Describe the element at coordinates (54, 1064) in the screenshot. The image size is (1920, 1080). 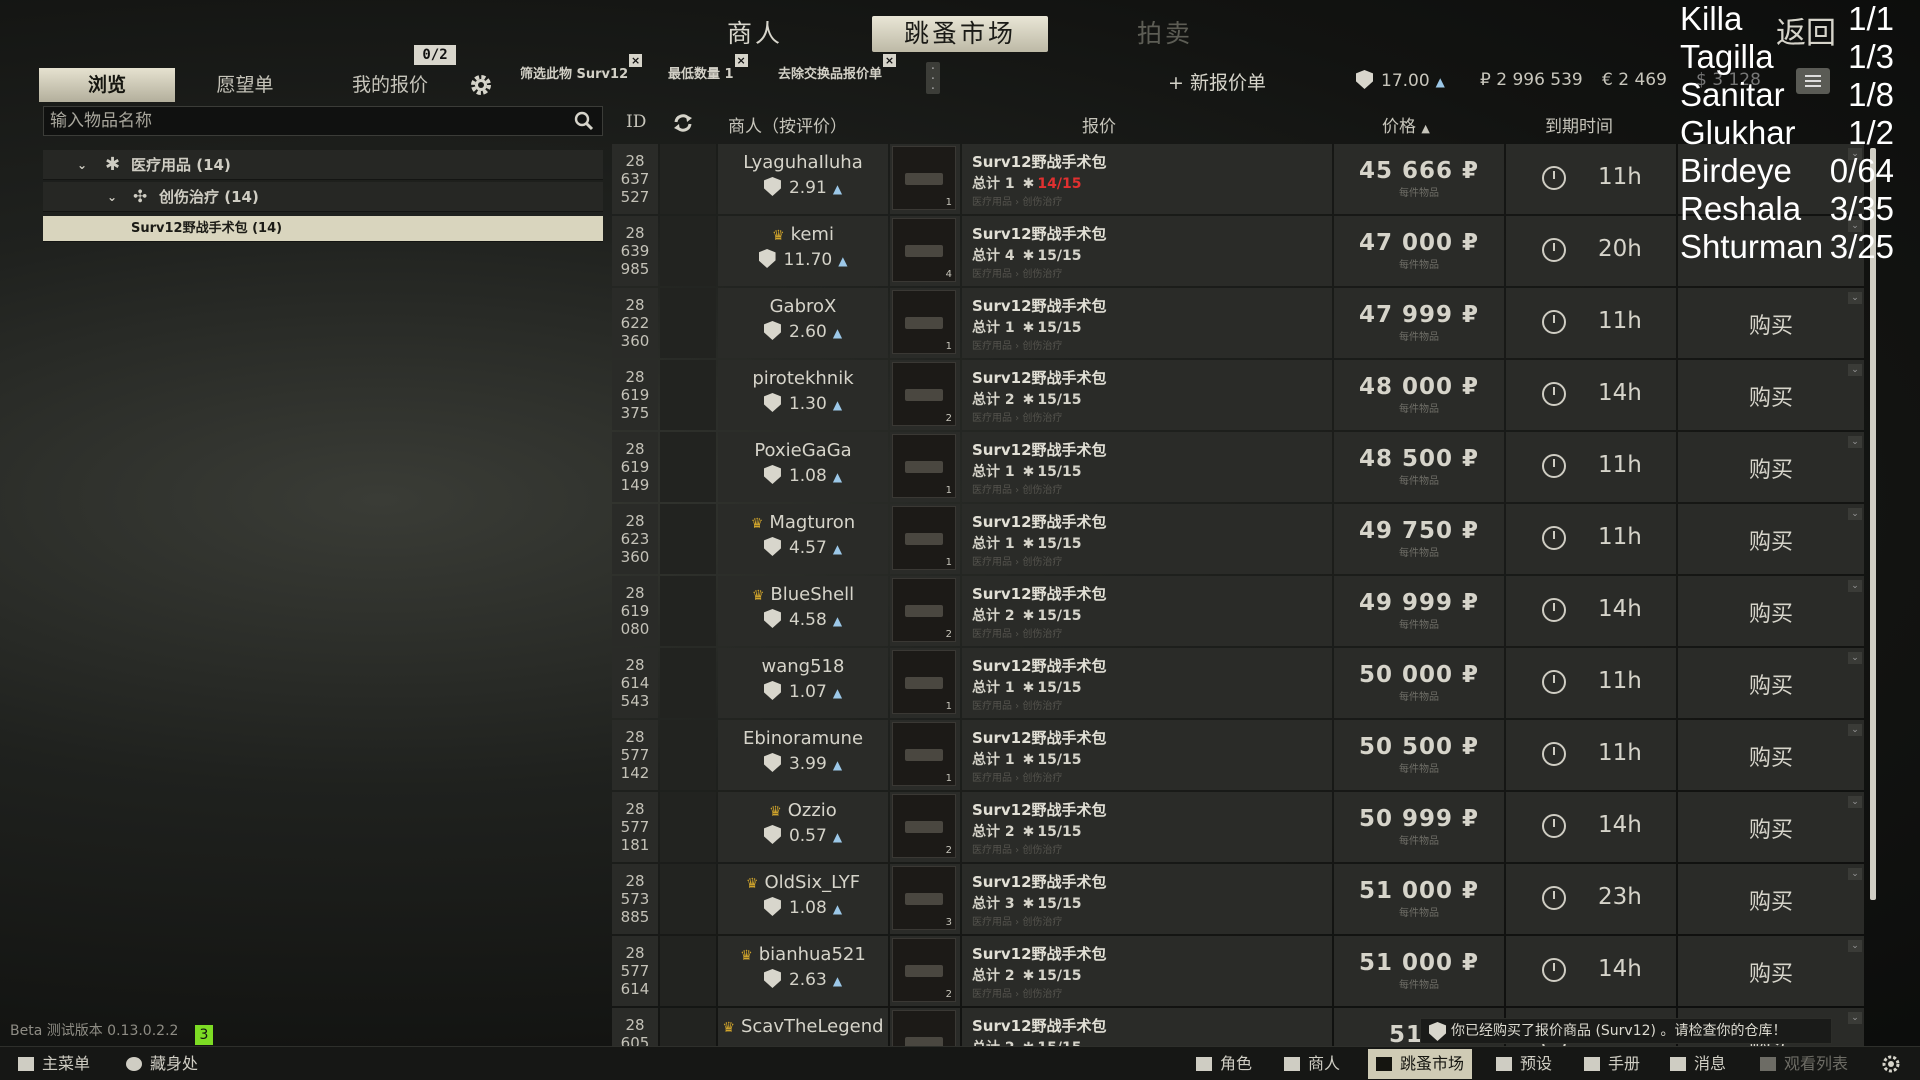
I see `main-menu-button: 主菜单` at that location.